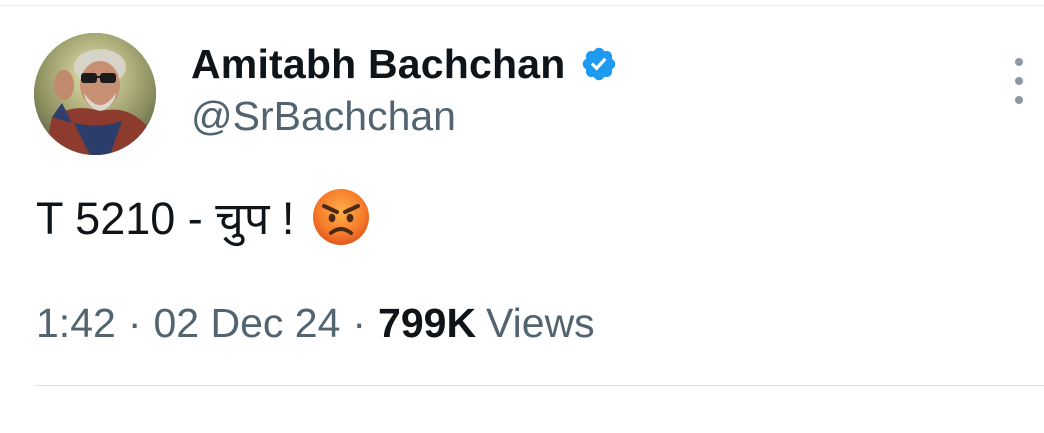 This screenshot has height=433, width=1044. I want to click on angry-face-icon, so click(341, 217).